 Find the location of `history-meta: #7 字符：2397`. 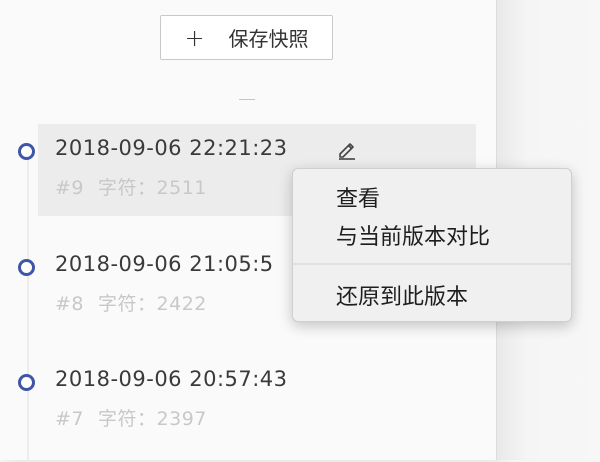

history-meta: #7 字符：2397 is located at coordinates (131, 417).